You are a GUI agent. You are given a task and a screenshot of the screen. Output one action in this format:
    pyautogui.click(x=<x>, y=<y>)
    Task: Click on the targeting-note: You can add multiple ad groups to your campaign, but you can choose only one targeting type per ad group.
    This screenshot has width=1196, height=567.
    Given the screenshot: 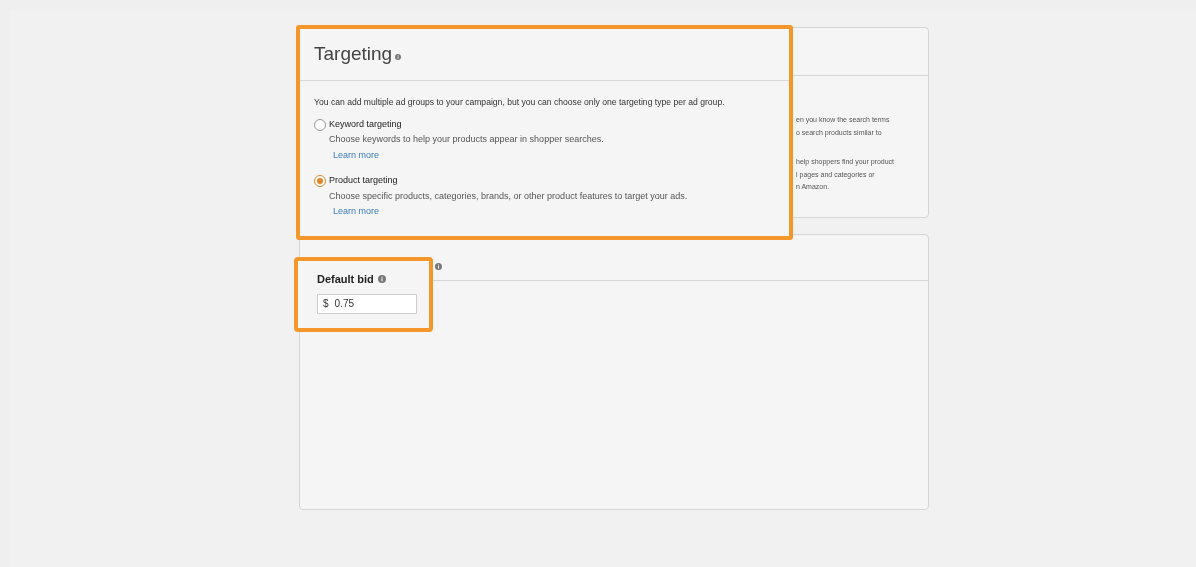 What is the action you would take?
    pyautogui.click(x=520, y=102)
    